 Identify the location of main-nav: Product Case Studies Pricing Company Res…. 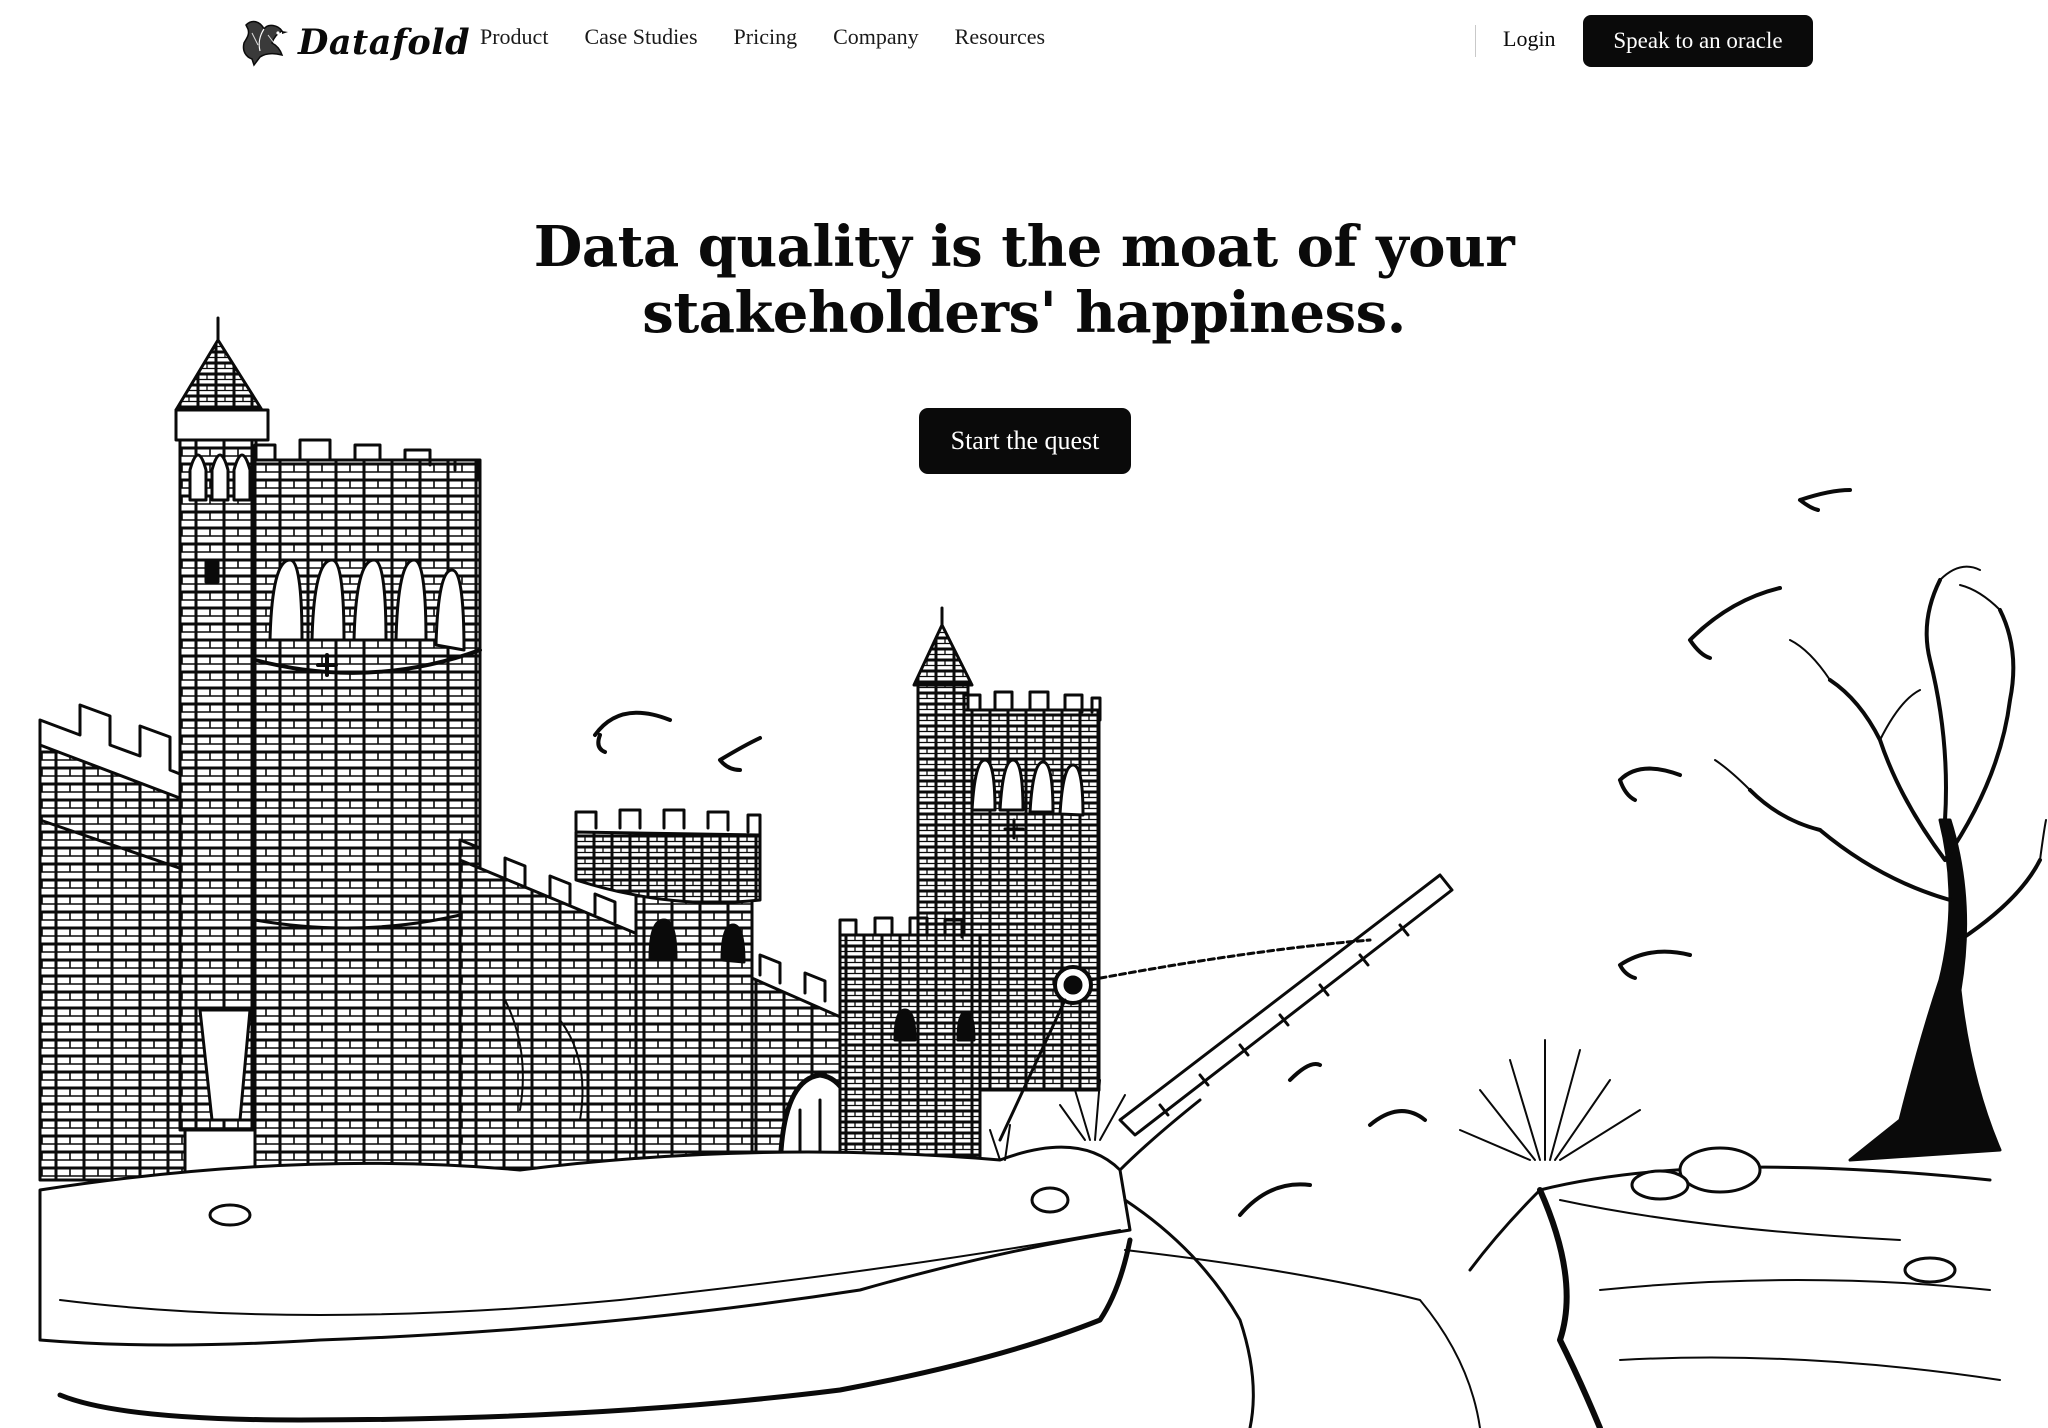
(762, 37).